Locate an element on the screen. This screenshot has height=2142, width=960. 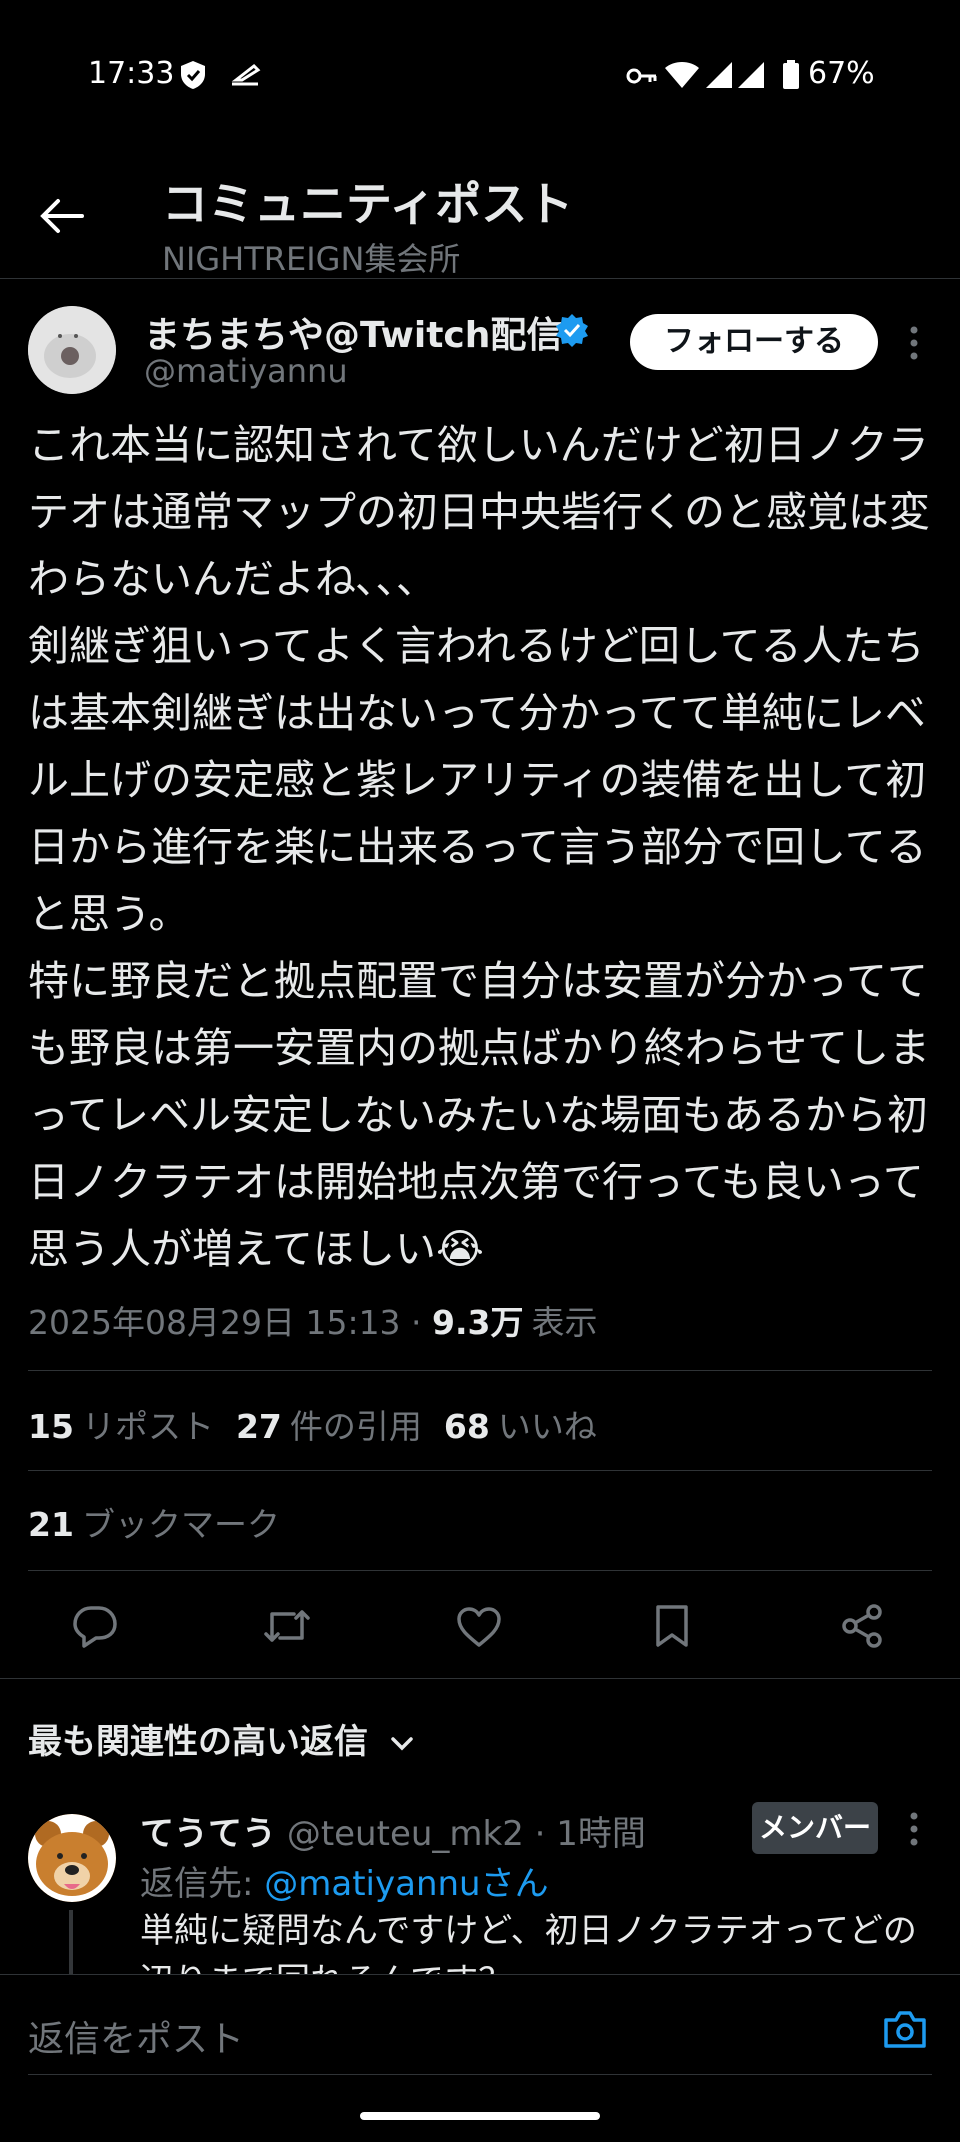
repost-icon is located at coordinates (287, 1626).